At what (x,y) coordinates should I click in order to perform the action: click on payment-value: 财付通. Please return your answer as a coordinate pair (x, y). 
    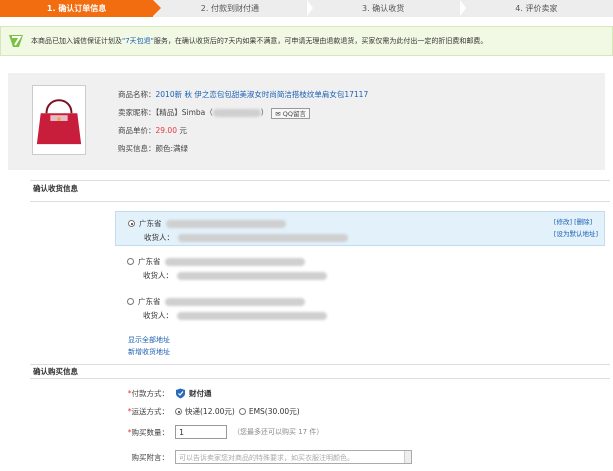
    Looking at the image, I should click on (200, 393).